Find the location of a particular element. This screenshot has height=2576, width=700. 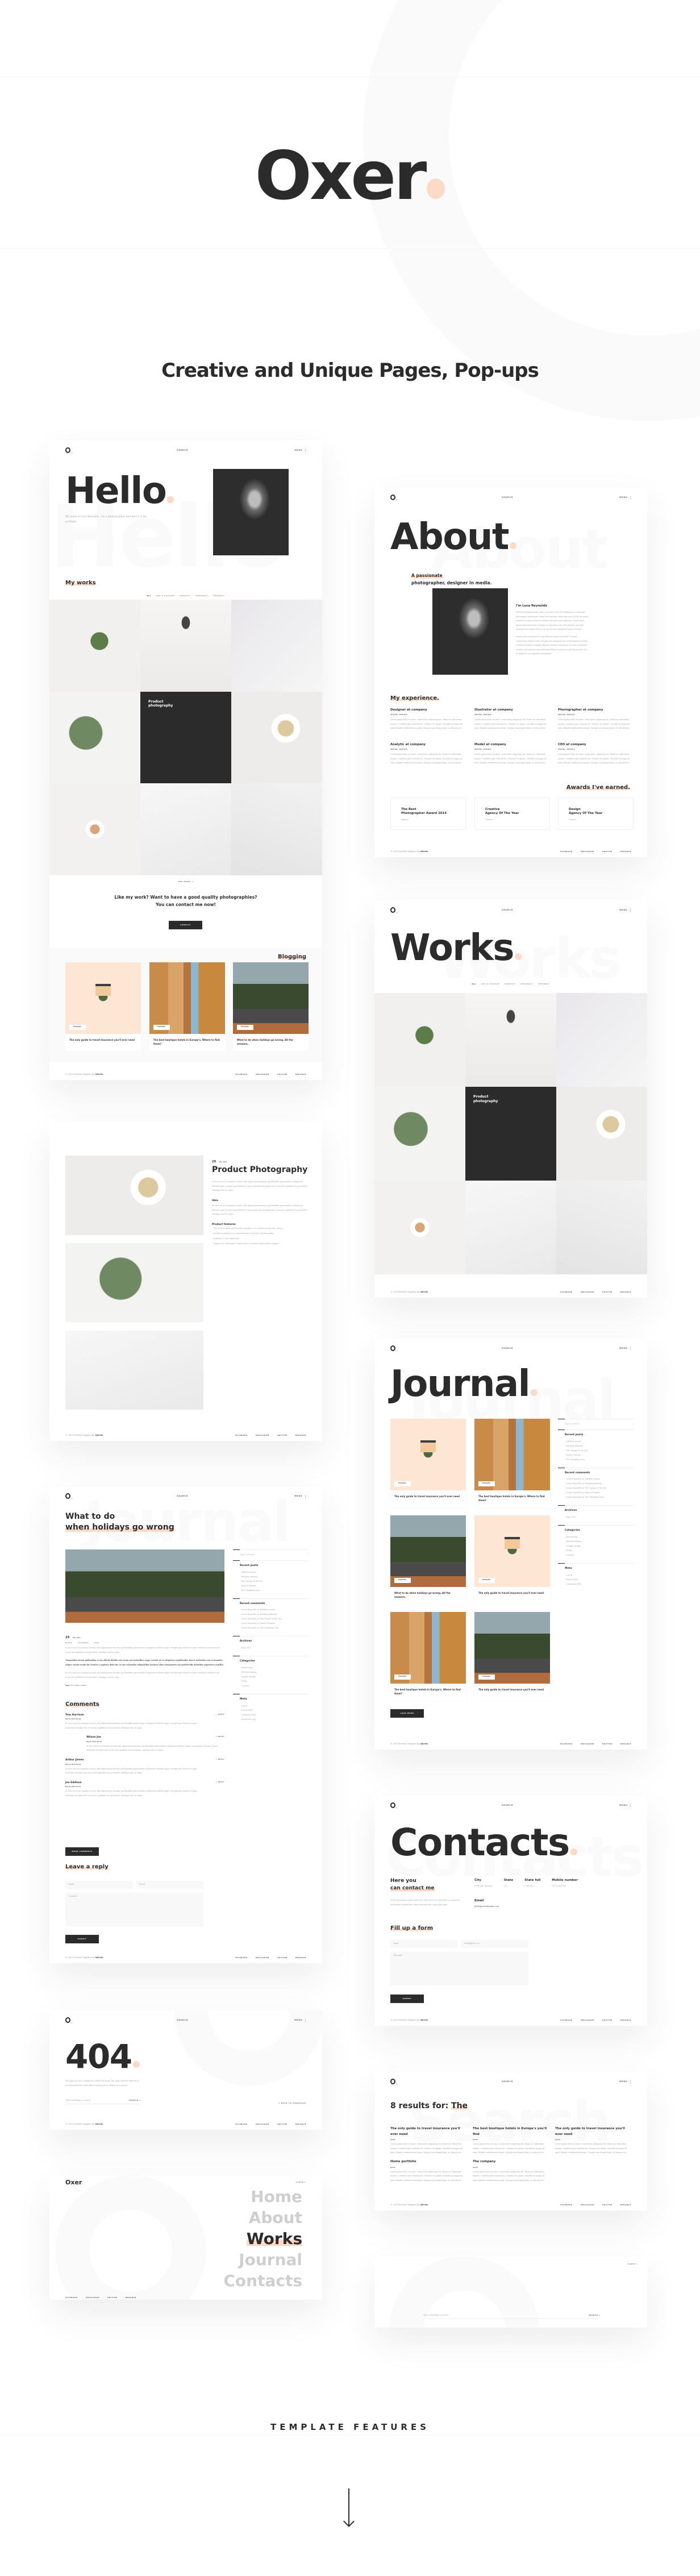

message-textarea: Message is located at coordinates (459, 1968).